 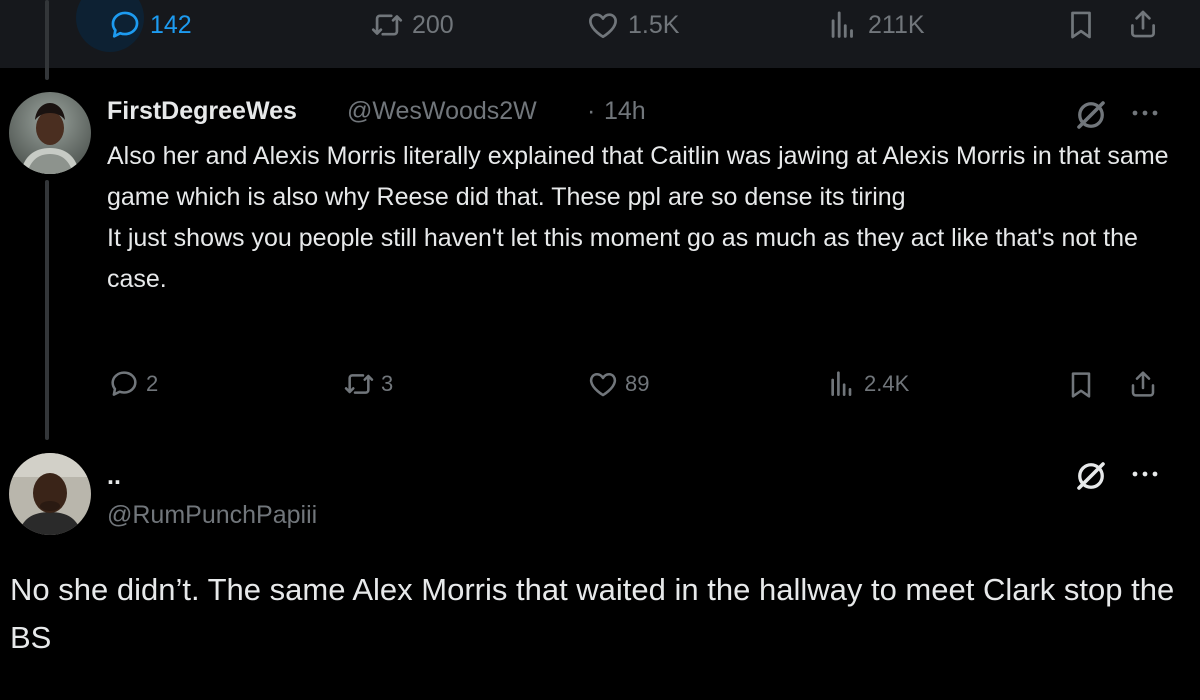 I want to click on author-name: .., so click(x=114, y=476).